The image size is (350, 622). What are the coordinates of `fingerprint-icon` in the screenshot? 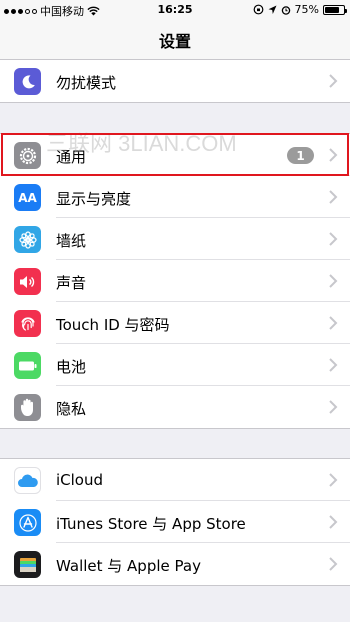 It's located at (27, 323).